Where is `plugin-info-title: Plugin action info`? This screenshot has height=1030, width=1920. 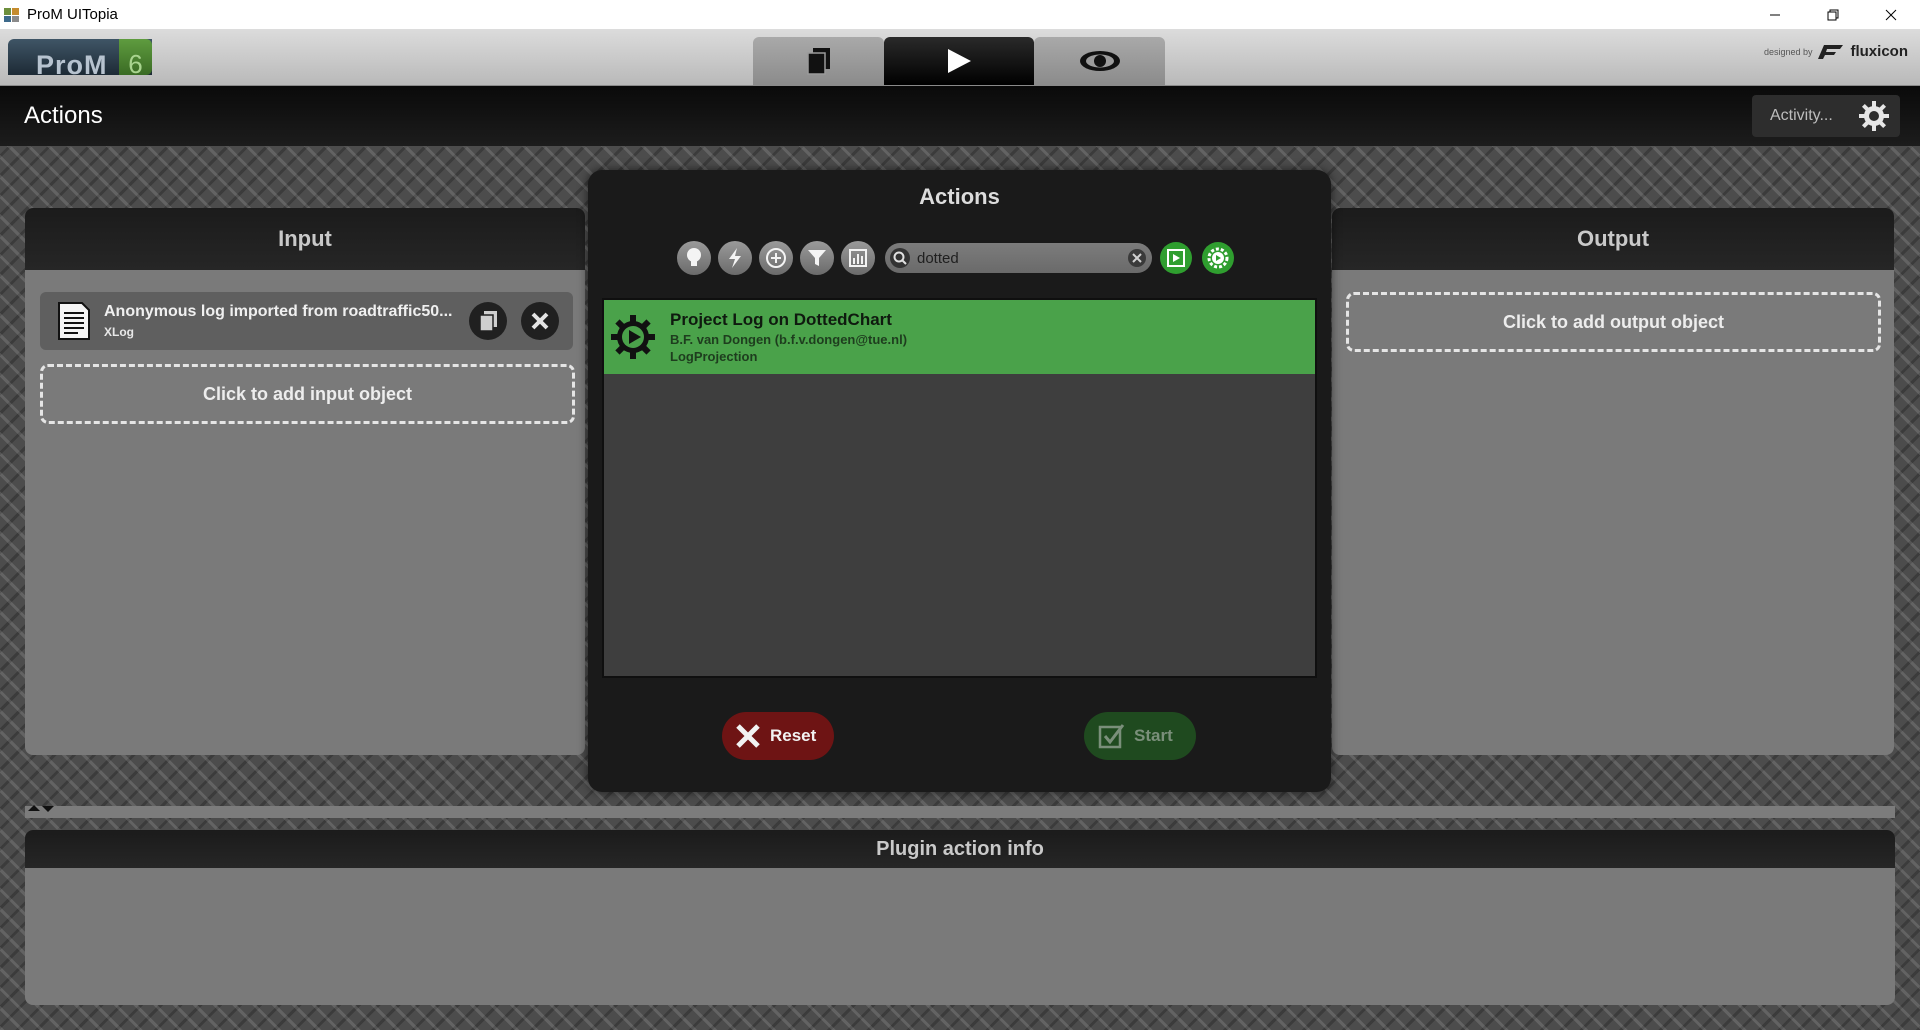
plugin-info-title: Plugin action info is located at coordinates (960, 849).